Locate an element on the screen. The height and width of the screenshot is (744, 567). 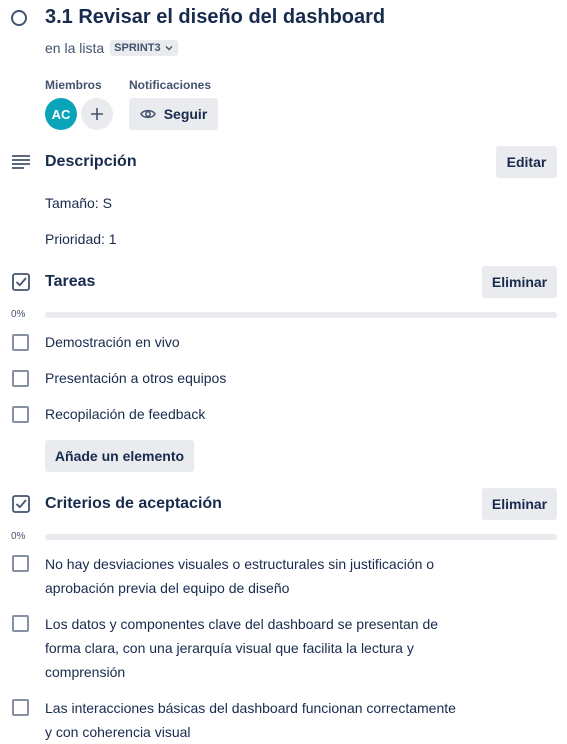
edit-label: Editar is located at coordinates (526, 162).